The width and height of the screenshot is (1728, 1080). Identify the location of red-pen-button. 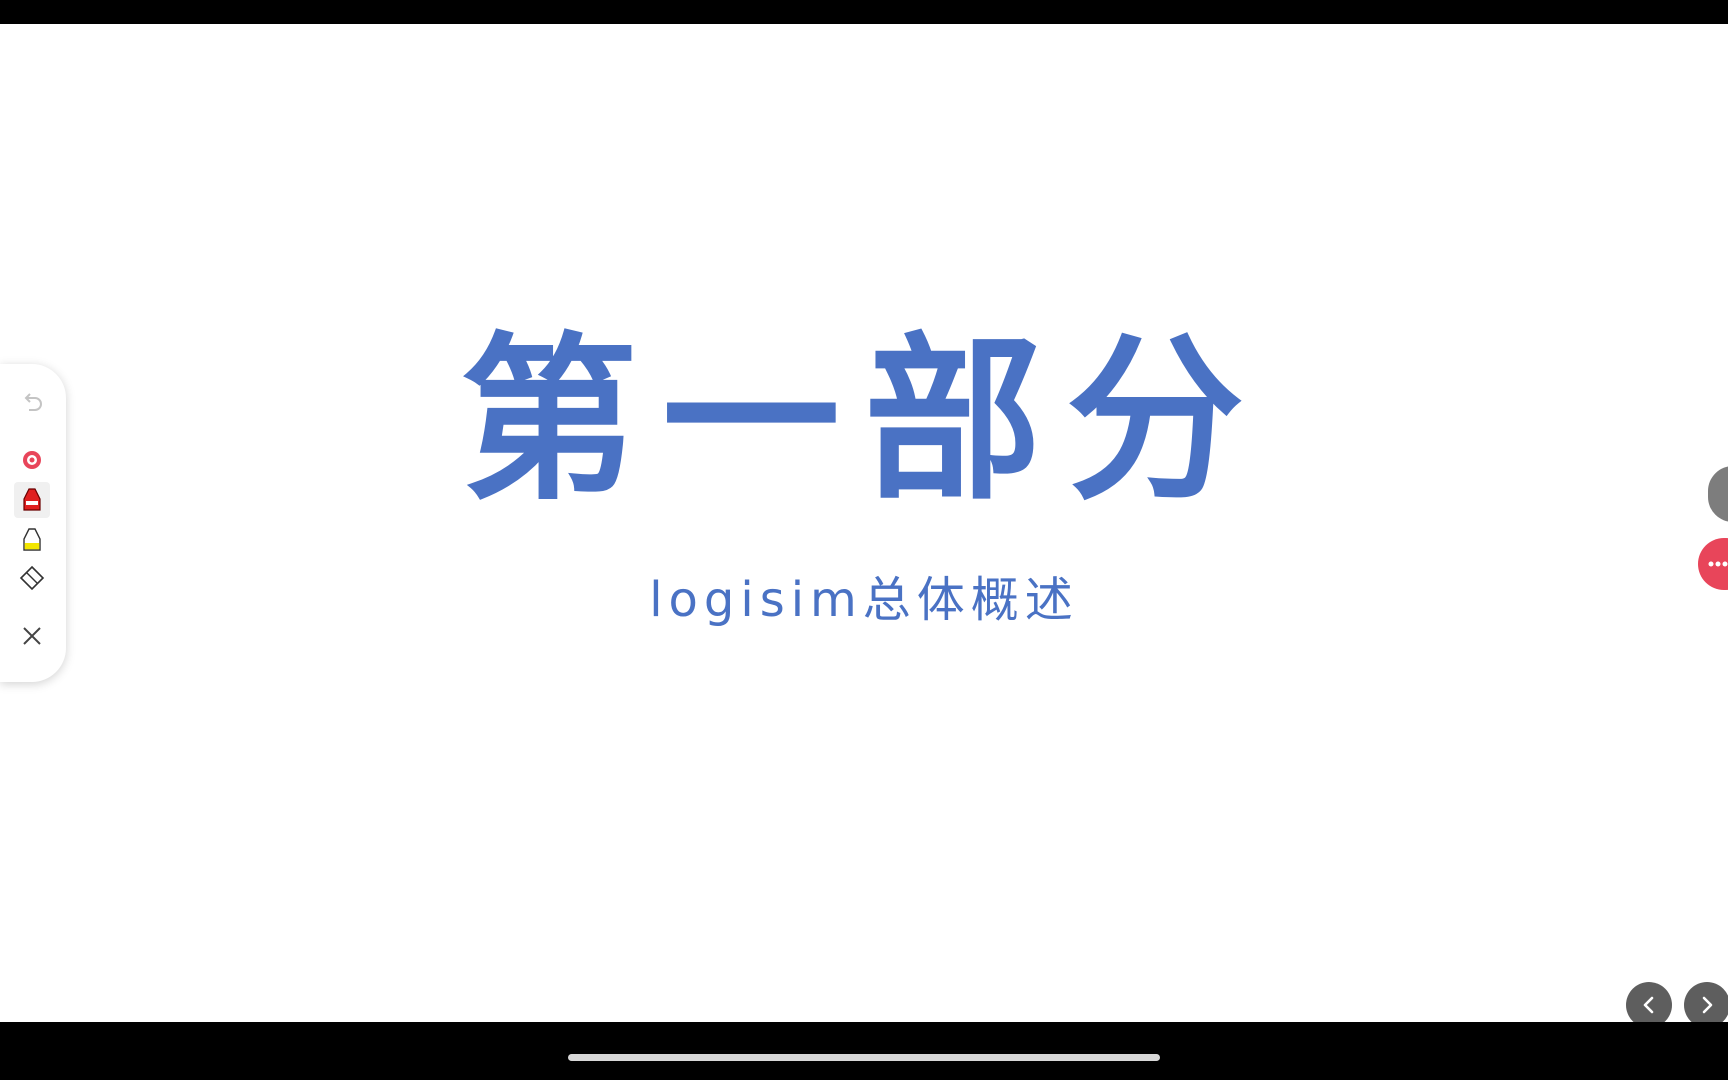
(32, 500).